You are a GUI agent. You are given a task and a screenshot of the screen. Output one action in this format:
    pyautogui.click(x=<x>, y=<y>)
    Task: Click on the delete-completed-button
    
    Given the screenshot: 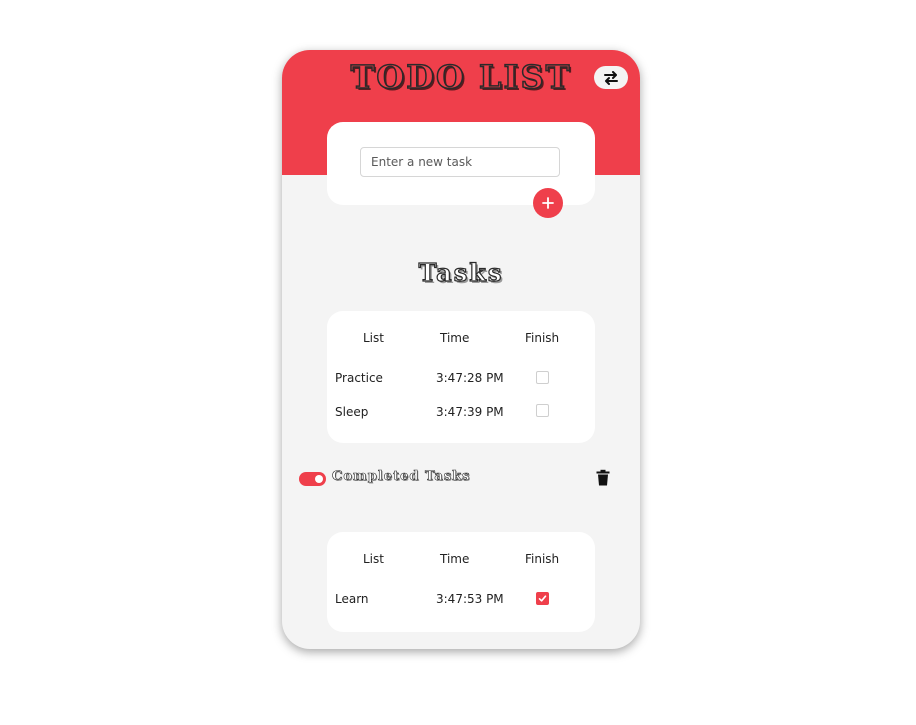 What is the action you would take?
    pyautogui.click(x=603, y=478)
    